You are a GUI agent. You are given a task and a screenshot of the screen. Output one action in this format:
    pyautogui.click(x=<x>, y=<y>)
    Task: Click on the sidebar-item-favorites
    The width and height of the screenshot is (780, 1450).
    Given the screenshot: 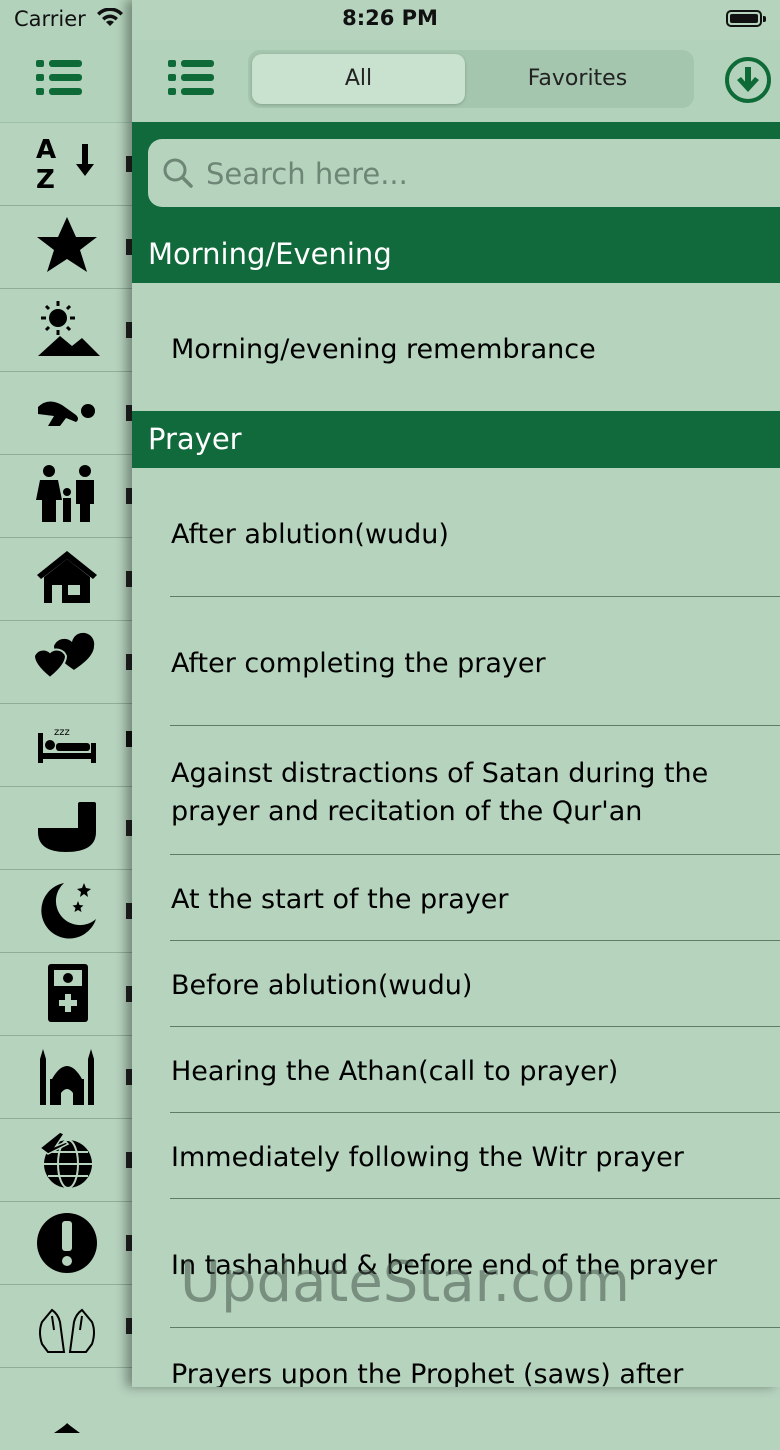 What is the action you would take?
    pyautogui.click(x=66, y=247)
    